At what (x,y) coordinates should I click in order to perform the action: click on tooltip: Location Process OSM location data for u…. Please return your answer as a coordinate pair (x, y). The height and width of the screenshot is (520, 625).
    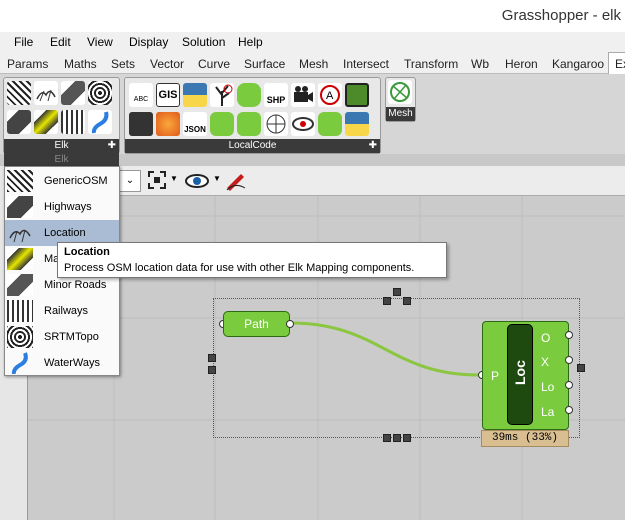
    Looking at the image, I should click on (252, 260).